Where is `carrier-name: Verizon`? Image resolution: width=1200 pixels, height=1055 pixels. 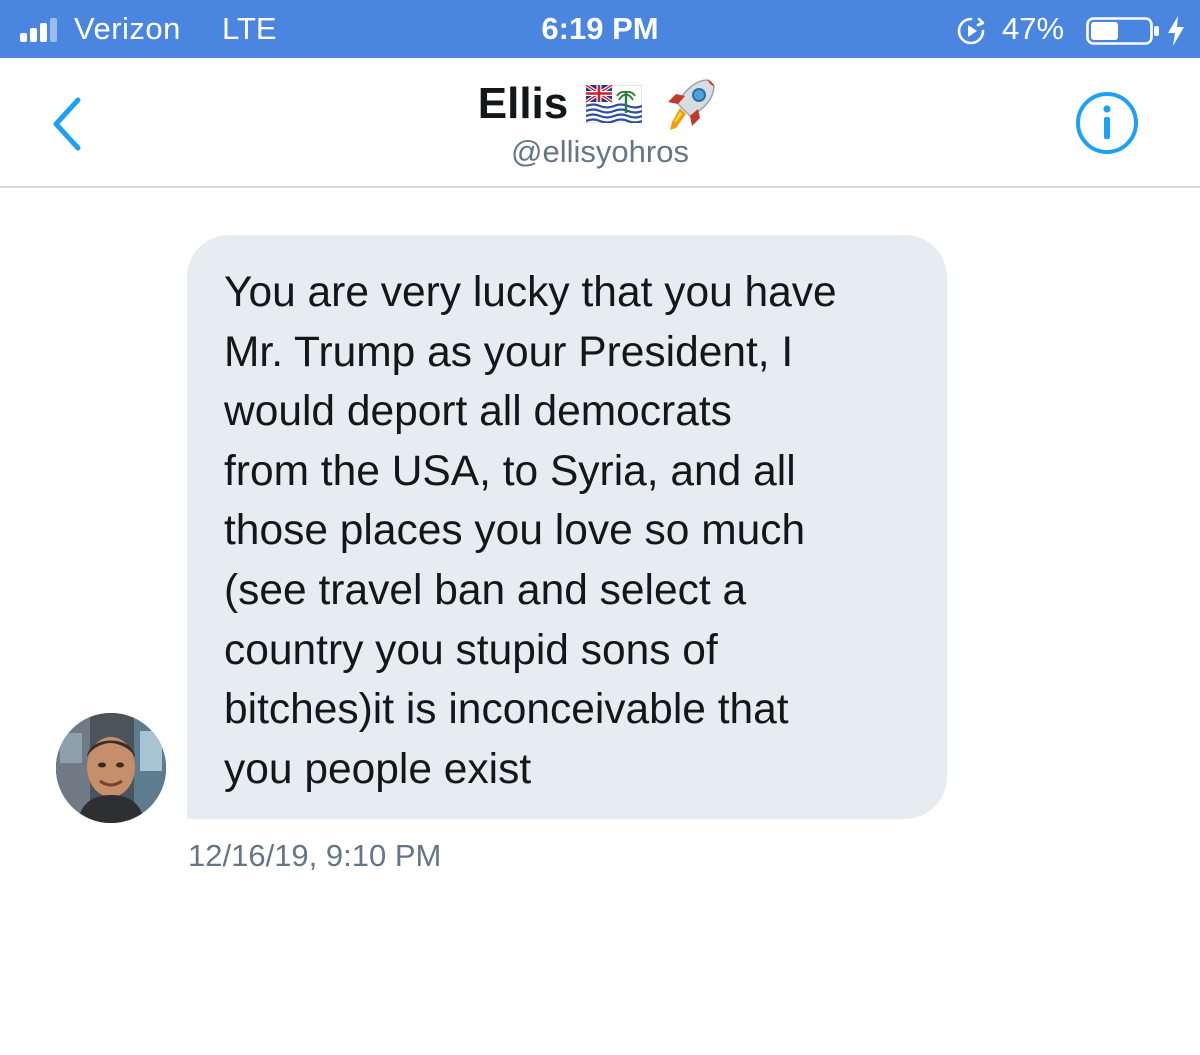 carrier-name: Verizon is located at coordinates (127, 28).